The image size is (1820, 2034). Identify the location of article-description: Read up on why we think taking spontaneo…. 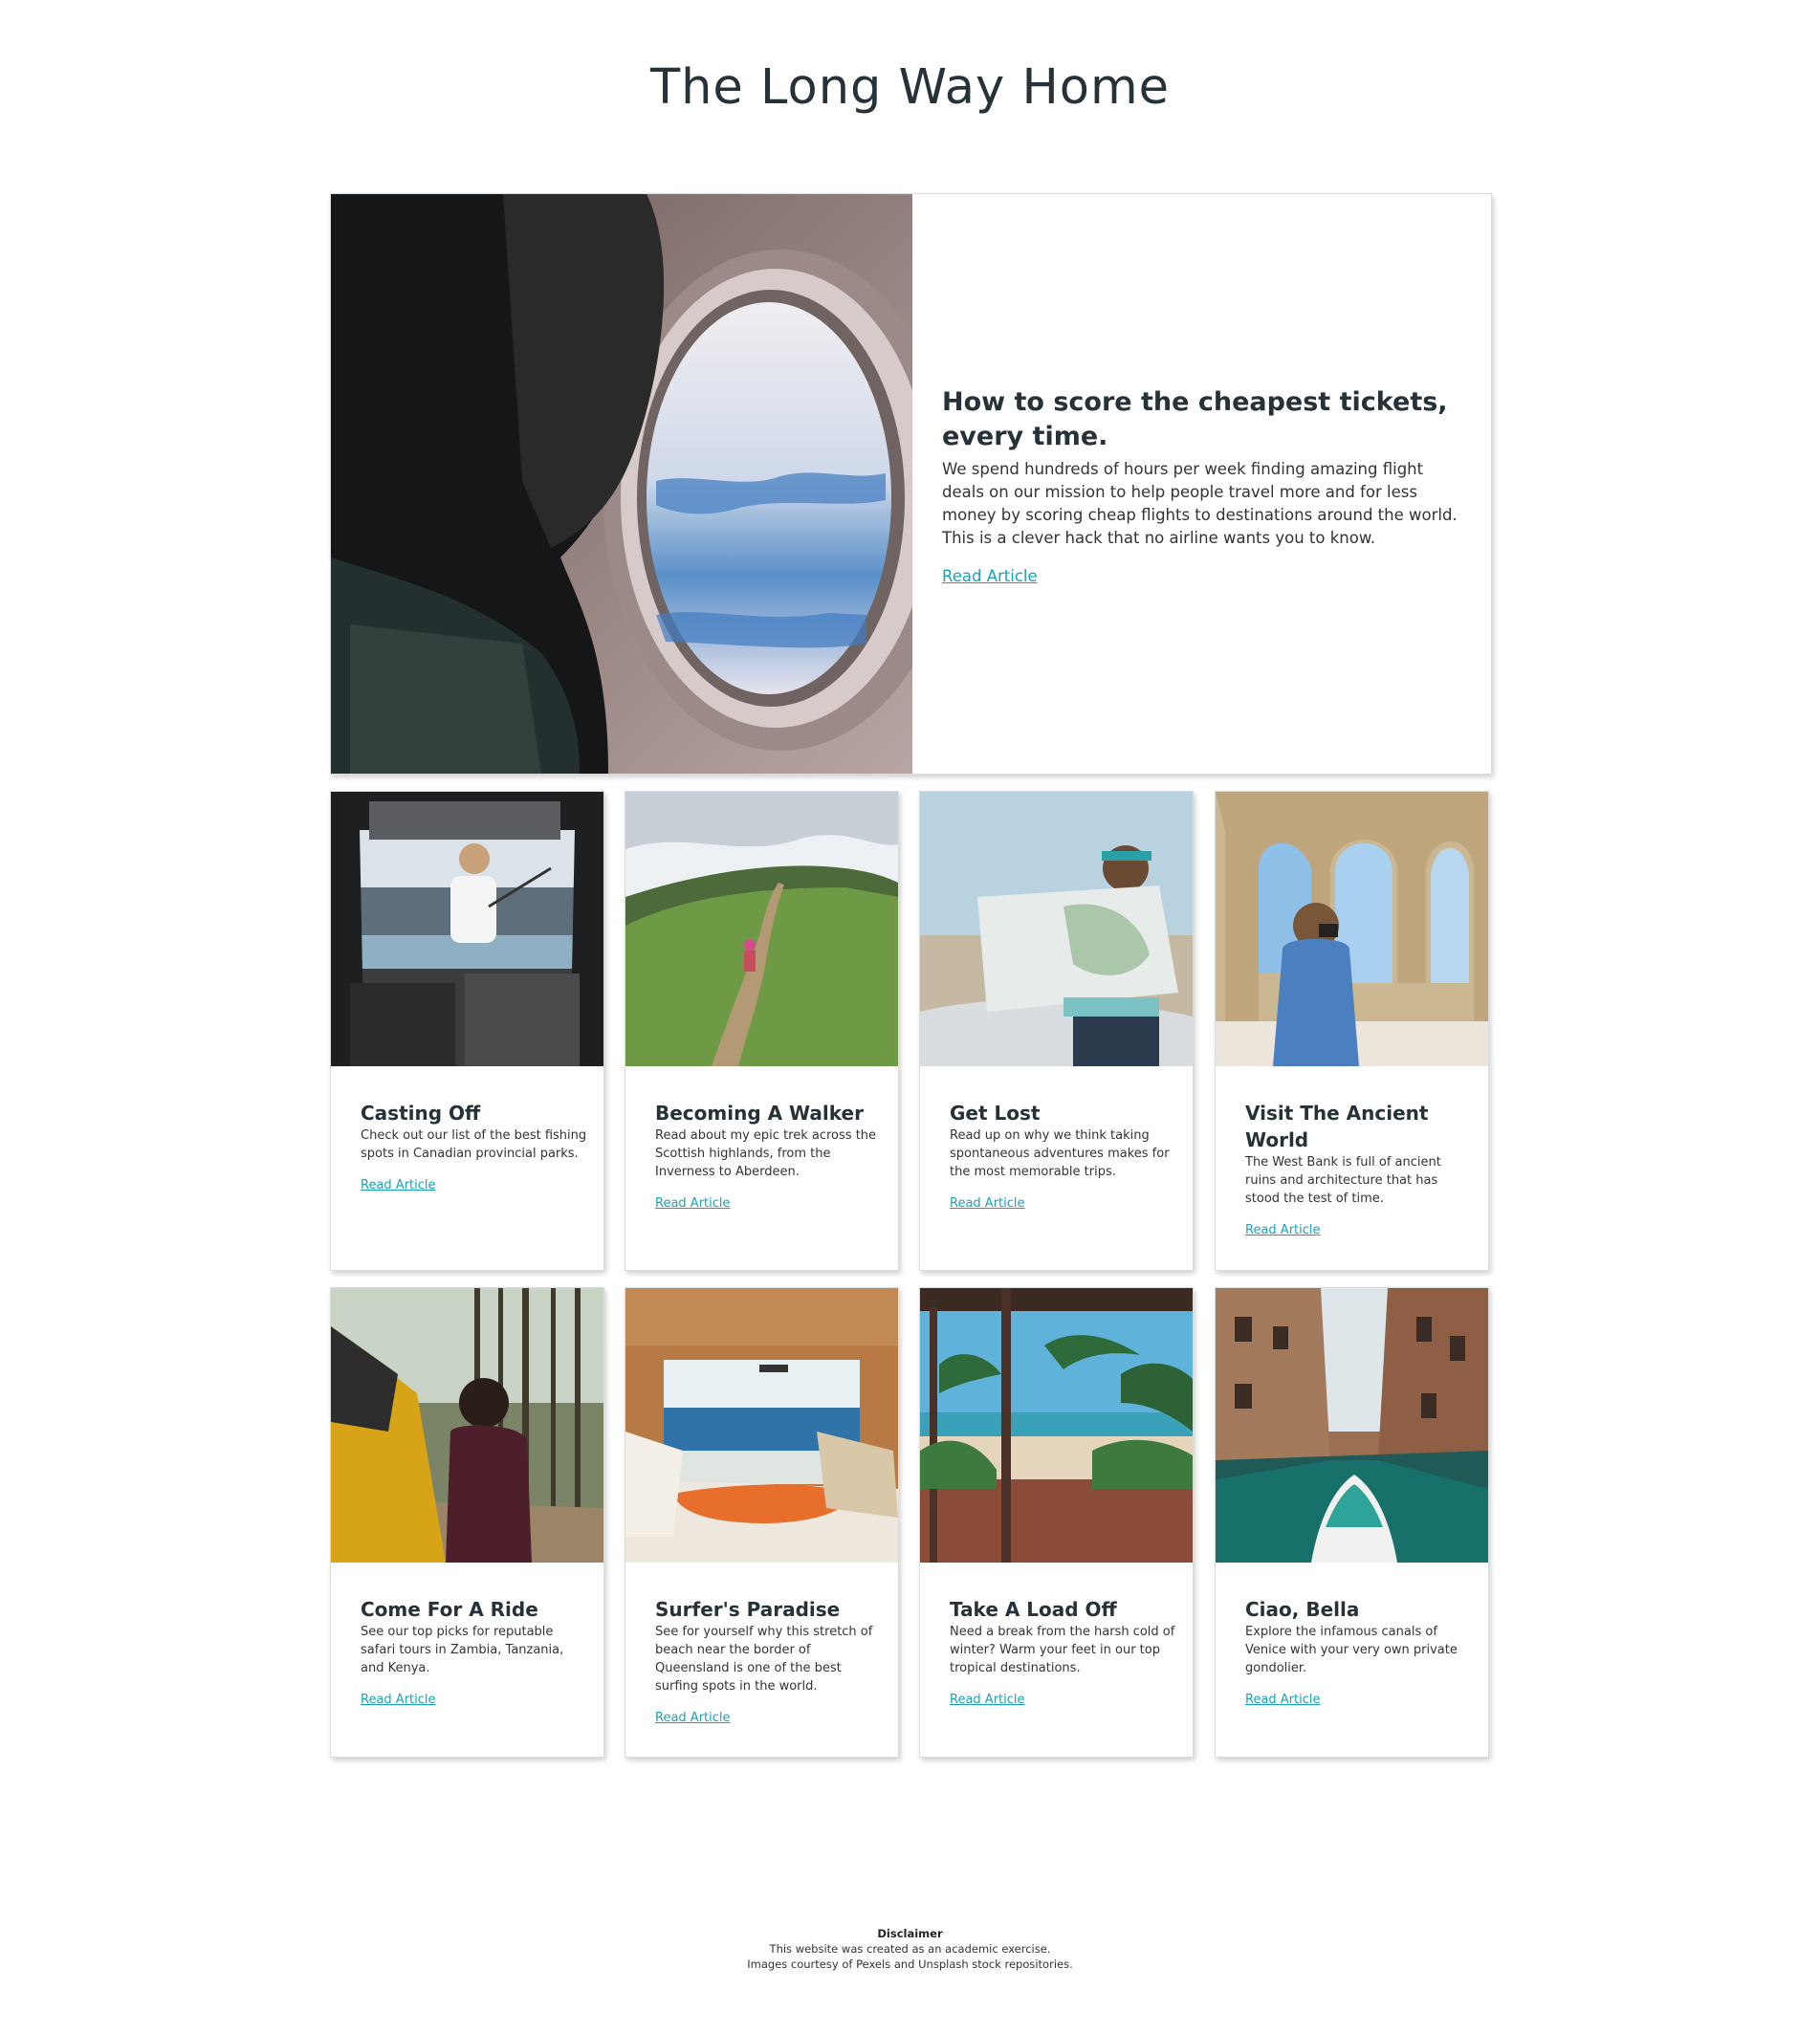
(1060, 1153).